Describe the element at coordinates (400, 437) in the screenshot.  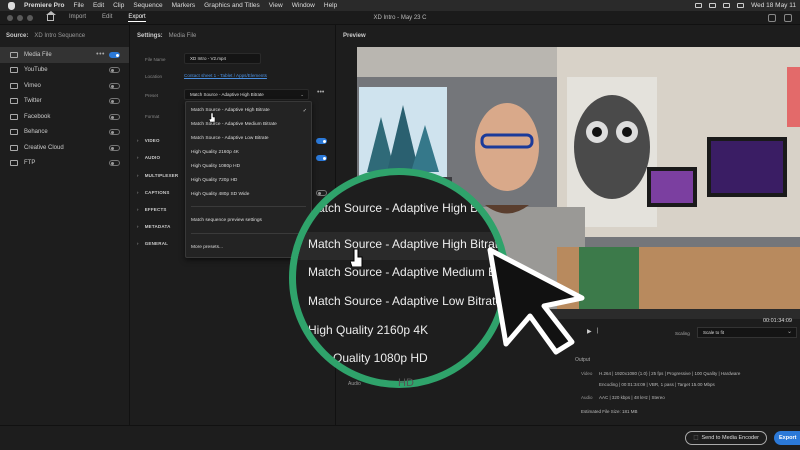
I see `footer-bar: ⬚ Send to Media Encoder Export` at that location.